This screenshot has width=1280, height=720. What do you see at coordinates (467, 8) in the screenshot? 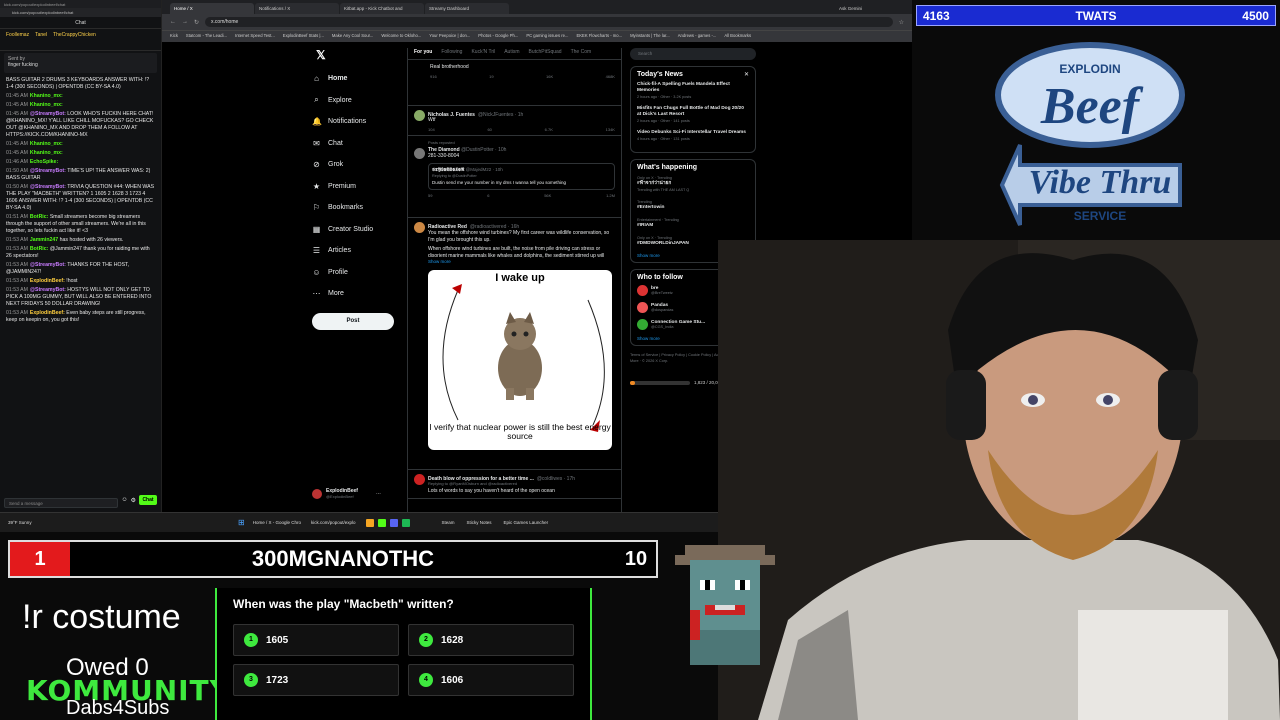
I see `tab-streamy: Streamy Dashboard` at bounding box center [467, 8].